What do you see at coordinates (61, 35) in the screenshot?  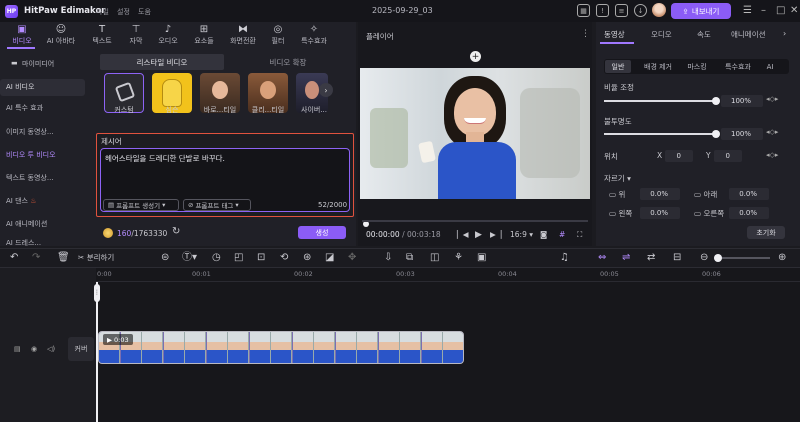 I see `tool-ai-avatar: ☺ AI 아바타` at bounding box center [61, 35].